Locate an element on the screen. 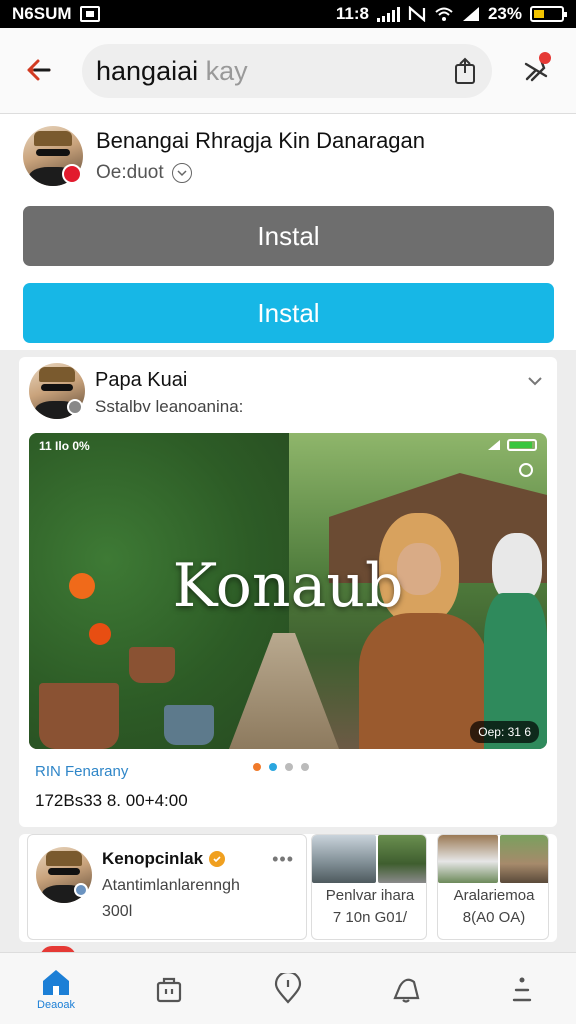 The width and height of the screenshot is (576, 1024). install-button-blue: Instal is located at coordinates (288, 313).